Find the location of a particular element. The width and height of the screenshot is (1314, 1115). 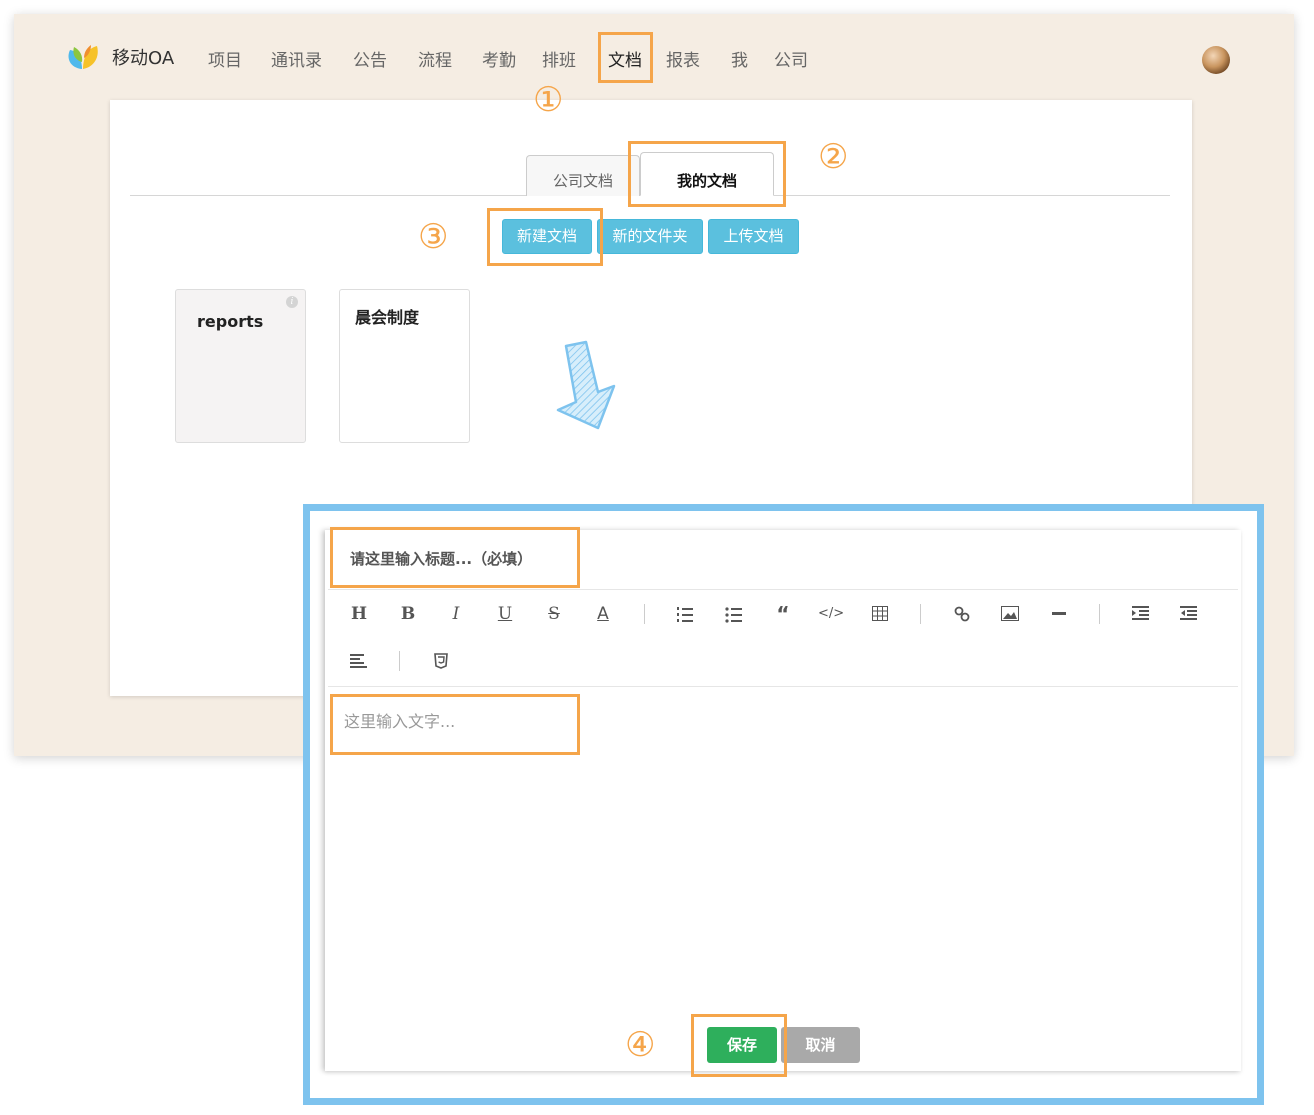

info-icon: i is located at coordinates (292, 302).